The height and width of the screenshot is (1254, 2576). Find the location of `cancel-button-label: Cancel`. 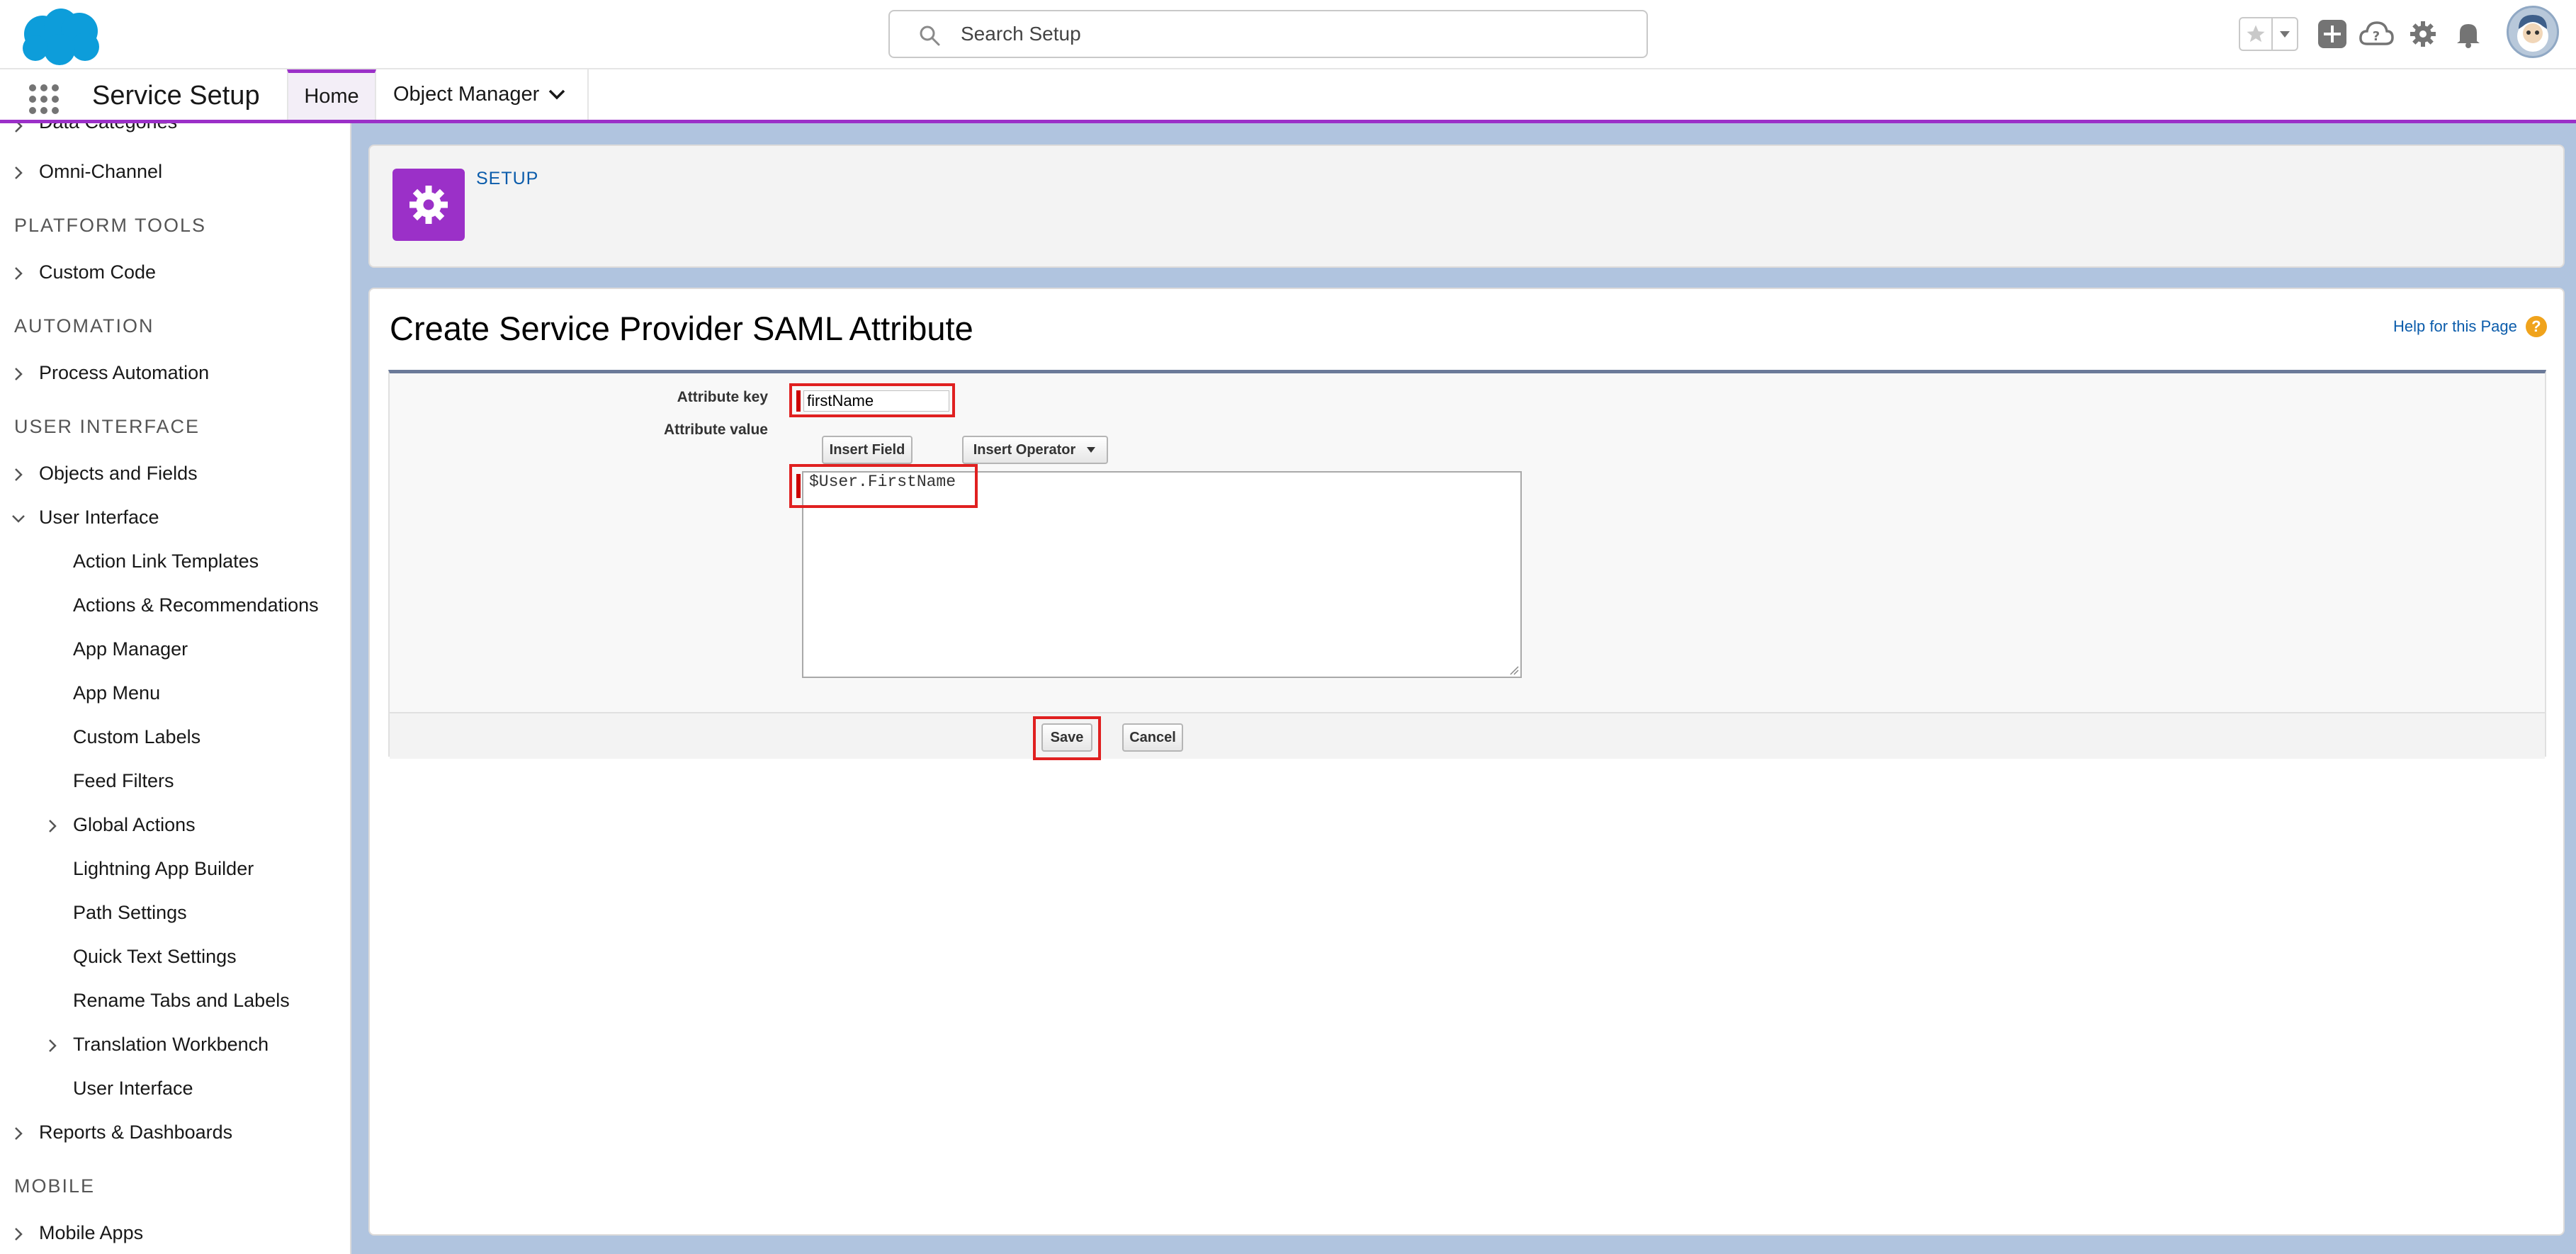

cancel-button-label: Cancel is located at coordinates (1152, 737).